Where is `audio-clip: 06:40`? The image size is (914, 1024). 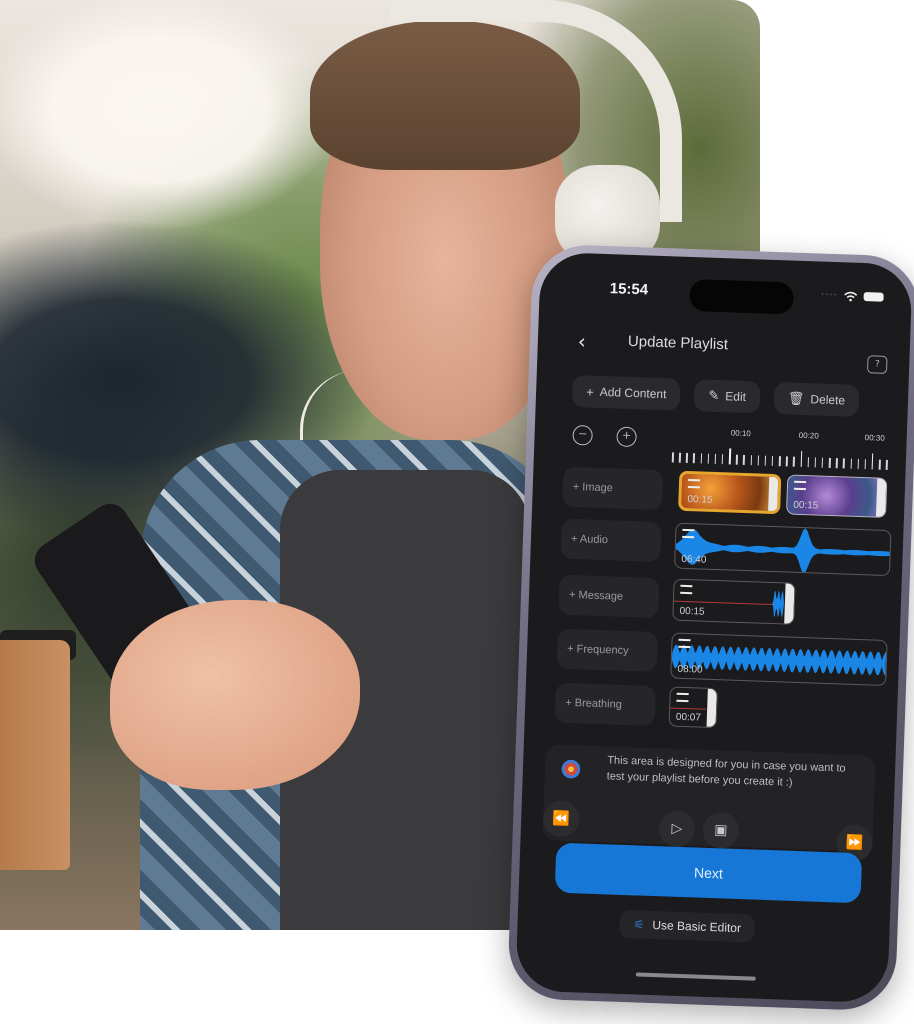
audio-clip: 06:40 is located at coordinates (783, 549).